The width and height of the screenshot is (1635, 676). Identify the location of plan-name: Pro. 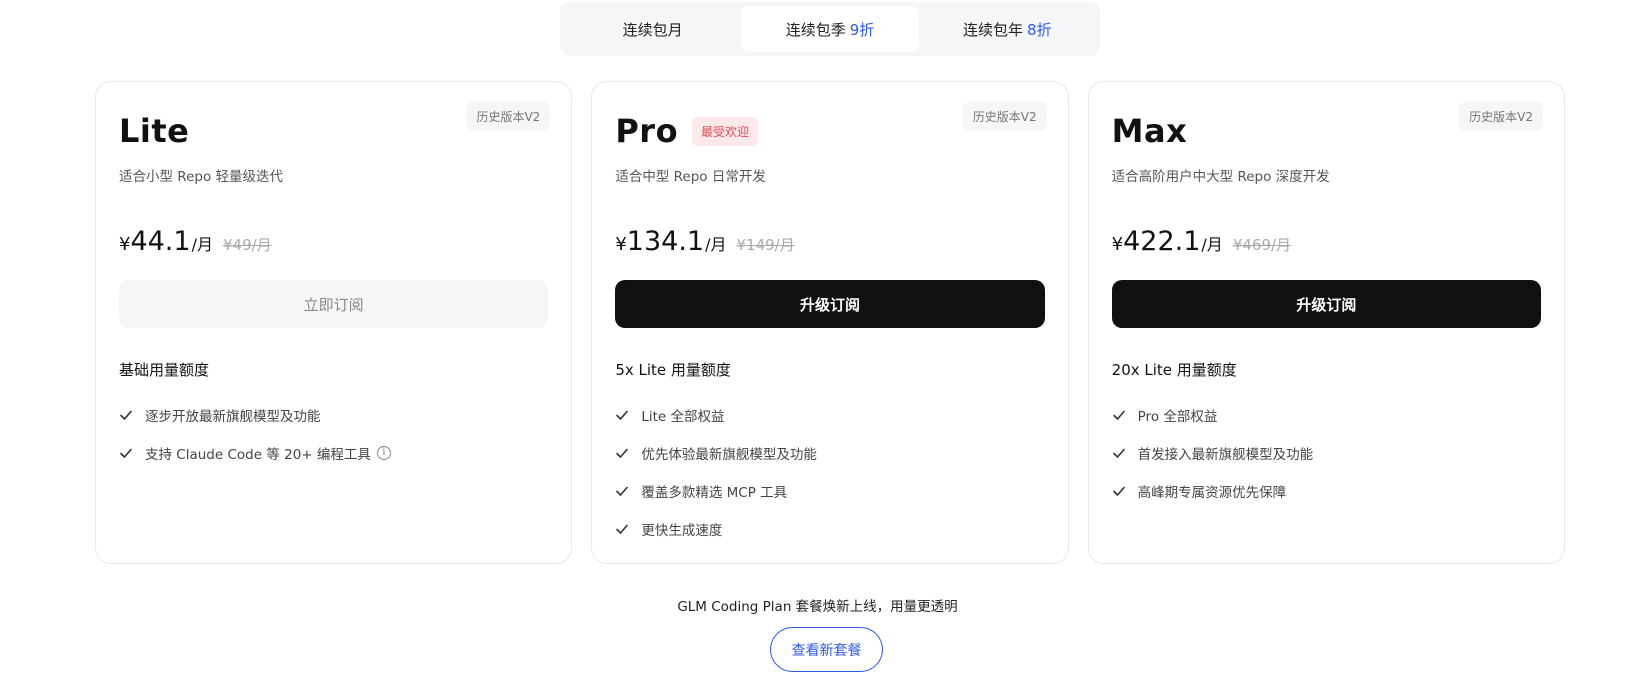
(647, 131).